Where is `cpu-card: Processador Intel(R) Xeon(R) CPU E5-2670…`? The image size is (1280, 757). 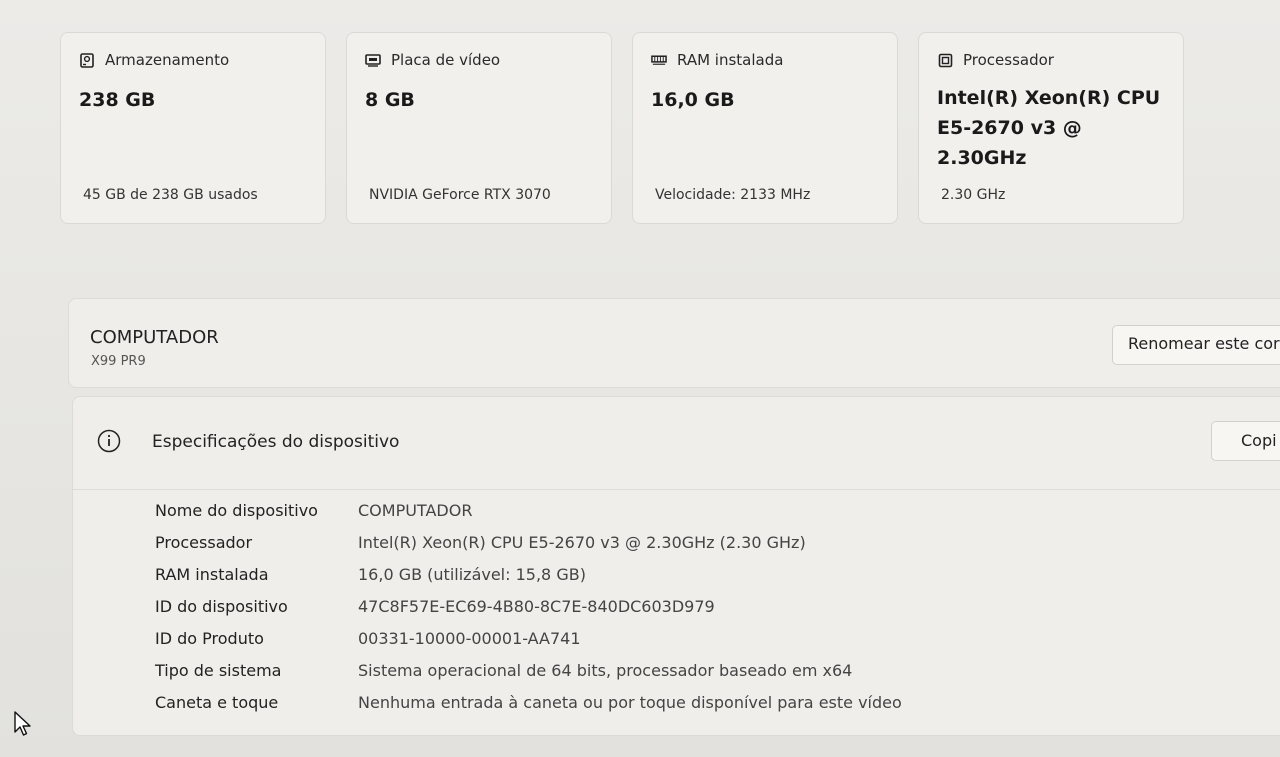
cpu-card: Processador Intel(R) Xeon(R) CPU E5-2670… is located at coordinates (1051, 128).